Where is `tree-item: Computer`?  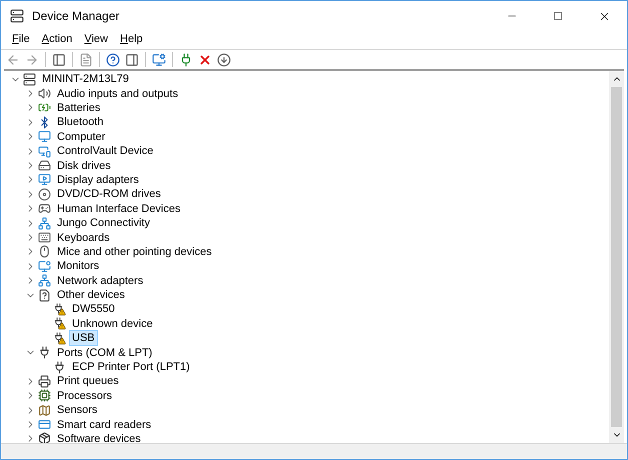 tree-item: Computer is located at coordinates (81, 136).